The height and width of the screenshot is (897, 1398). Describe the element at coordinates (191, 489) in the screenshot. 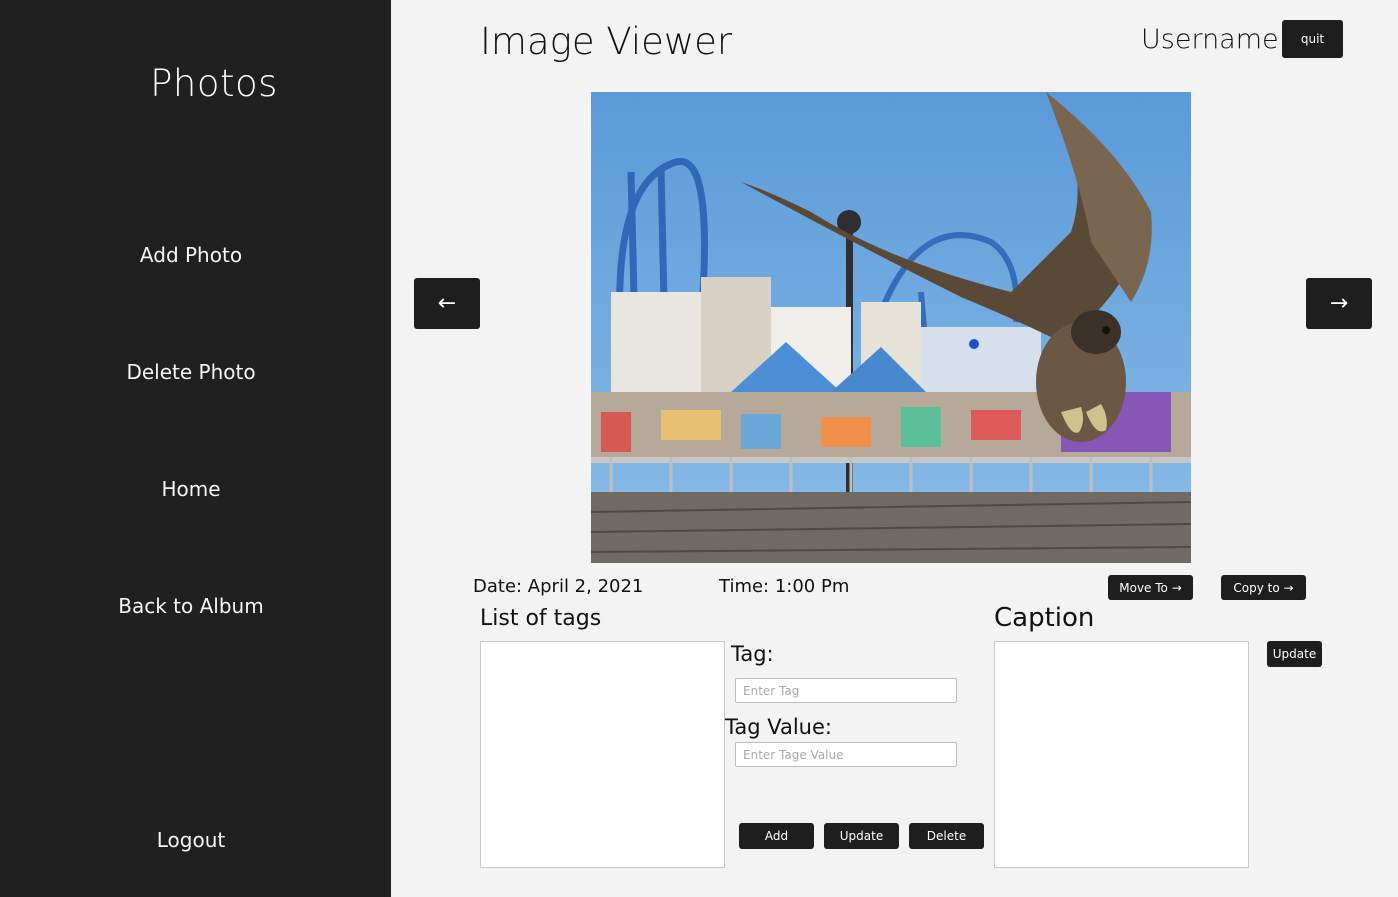

I see `home-link: Home` at that location.